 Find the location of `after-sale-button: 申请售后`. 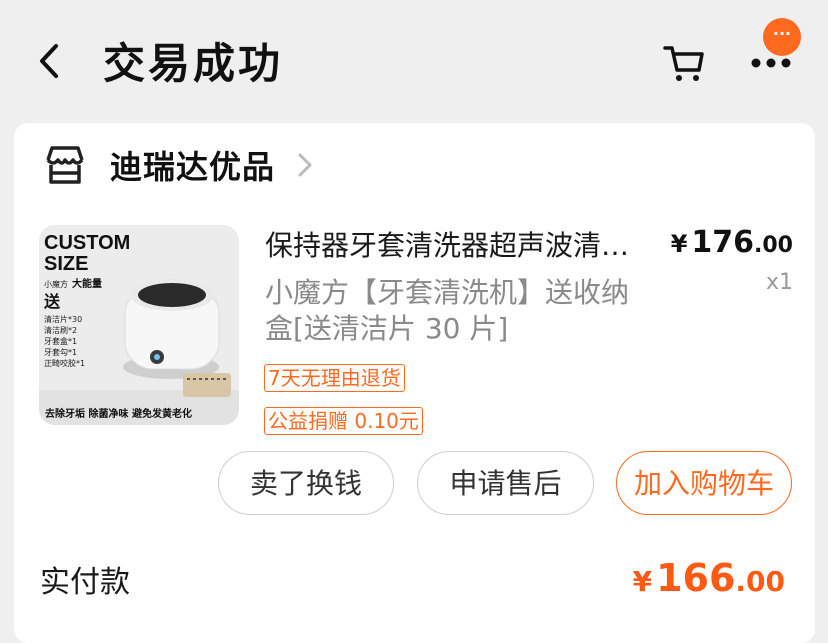

after-sale-button: 申请售后 is located at coordinates (505, 483).